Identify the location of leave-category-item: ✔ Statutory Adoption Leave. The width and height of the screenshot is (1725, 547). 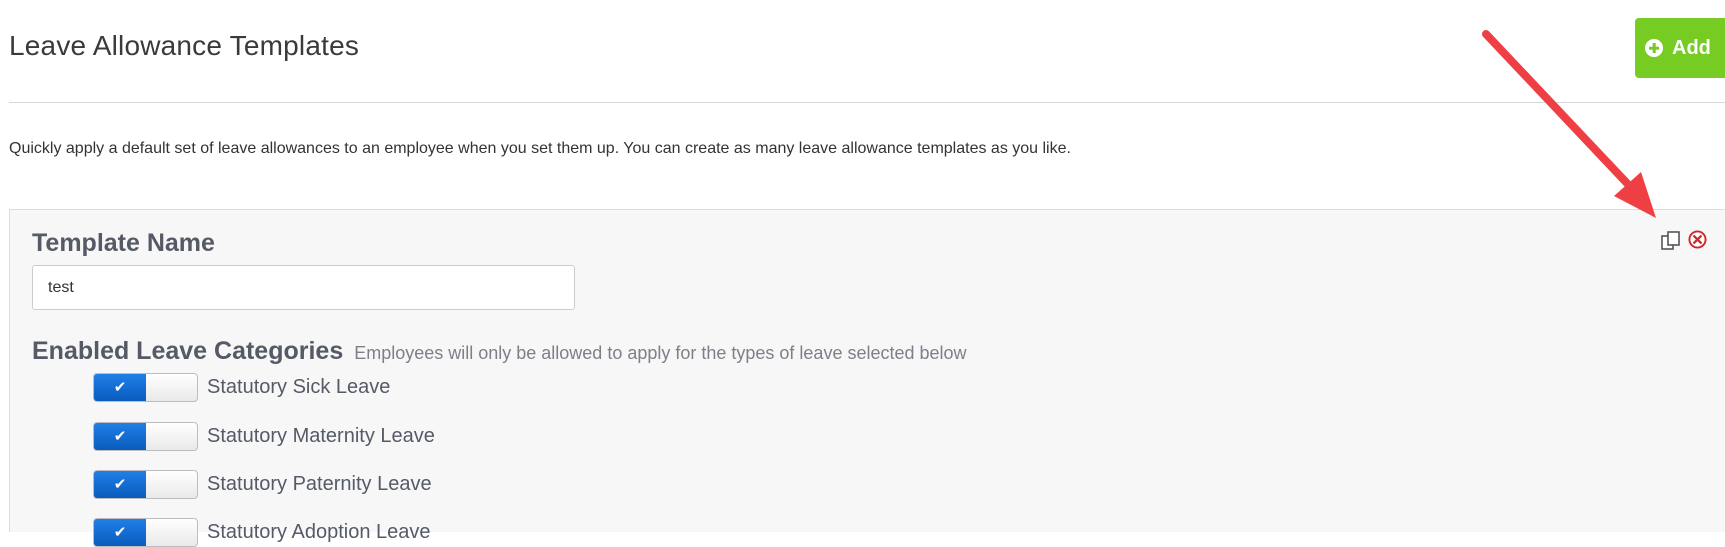
(262, 532).